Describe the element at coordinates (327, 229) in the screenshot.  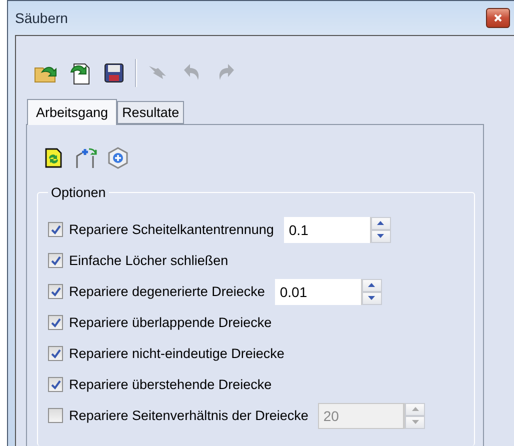
I see `number-field: 0.1` at that location.